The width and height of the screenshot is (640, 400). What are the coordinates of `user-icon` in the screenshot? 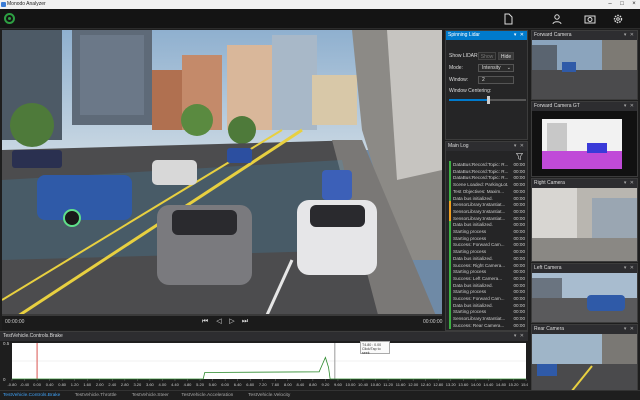 It's located at (557, 19).